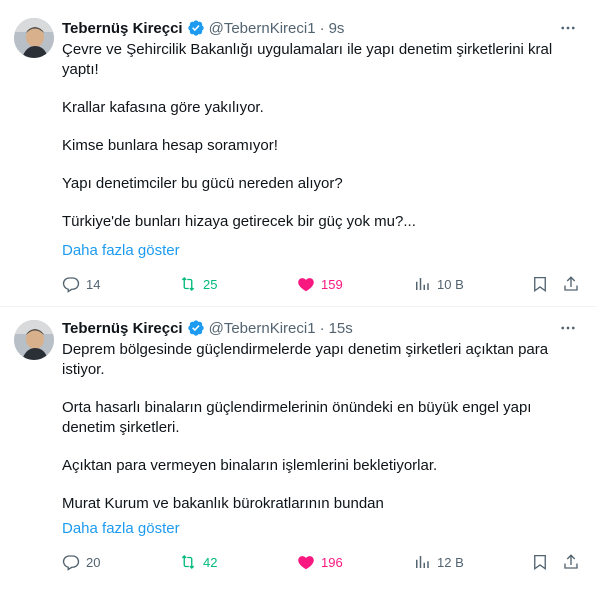  What do you see at coordinates (210, 284) in the screenshot?
I see `retweet-count: 25` at bounding box center [210, 284].